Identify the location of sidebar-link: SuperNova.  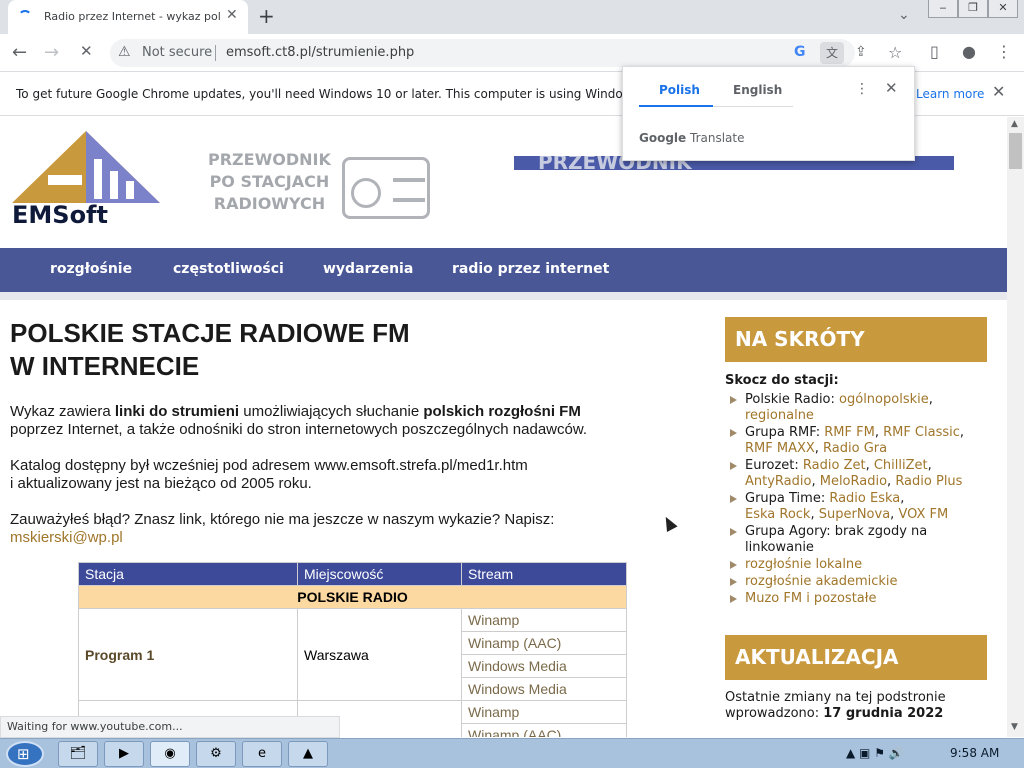
(854, 514).